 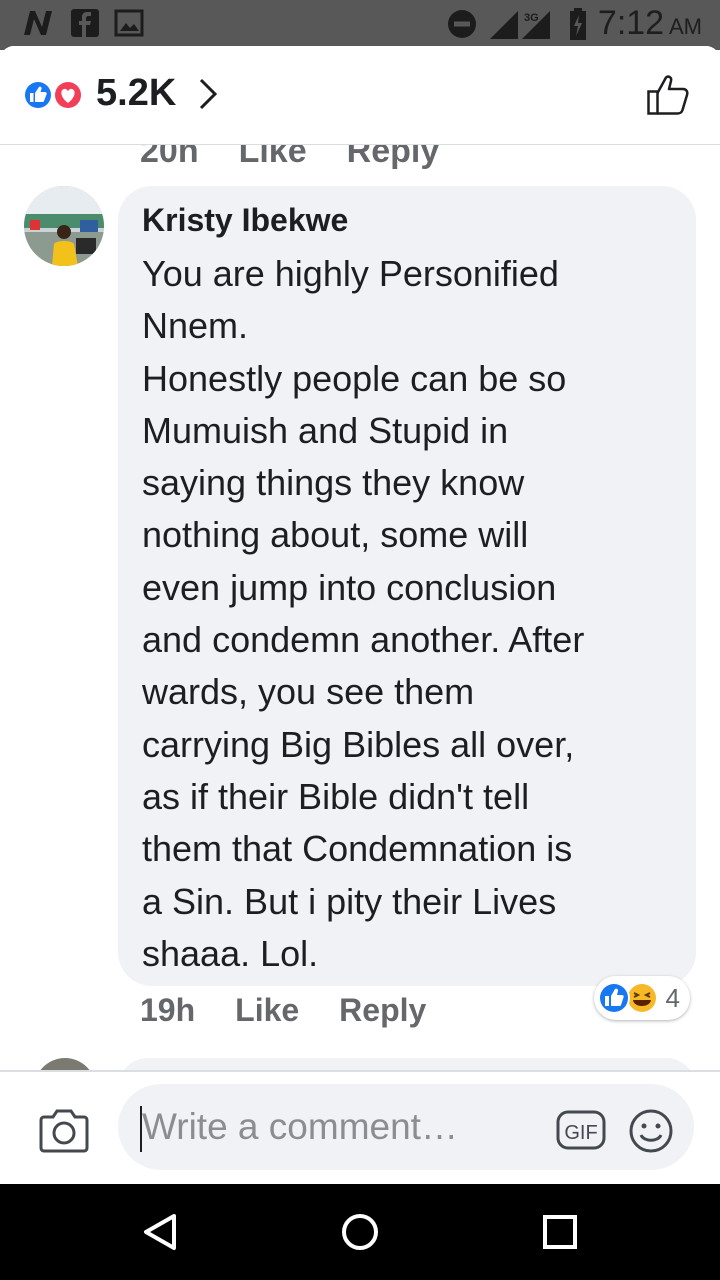 I want to click on avatar-photo, so click(x=64, y=226).